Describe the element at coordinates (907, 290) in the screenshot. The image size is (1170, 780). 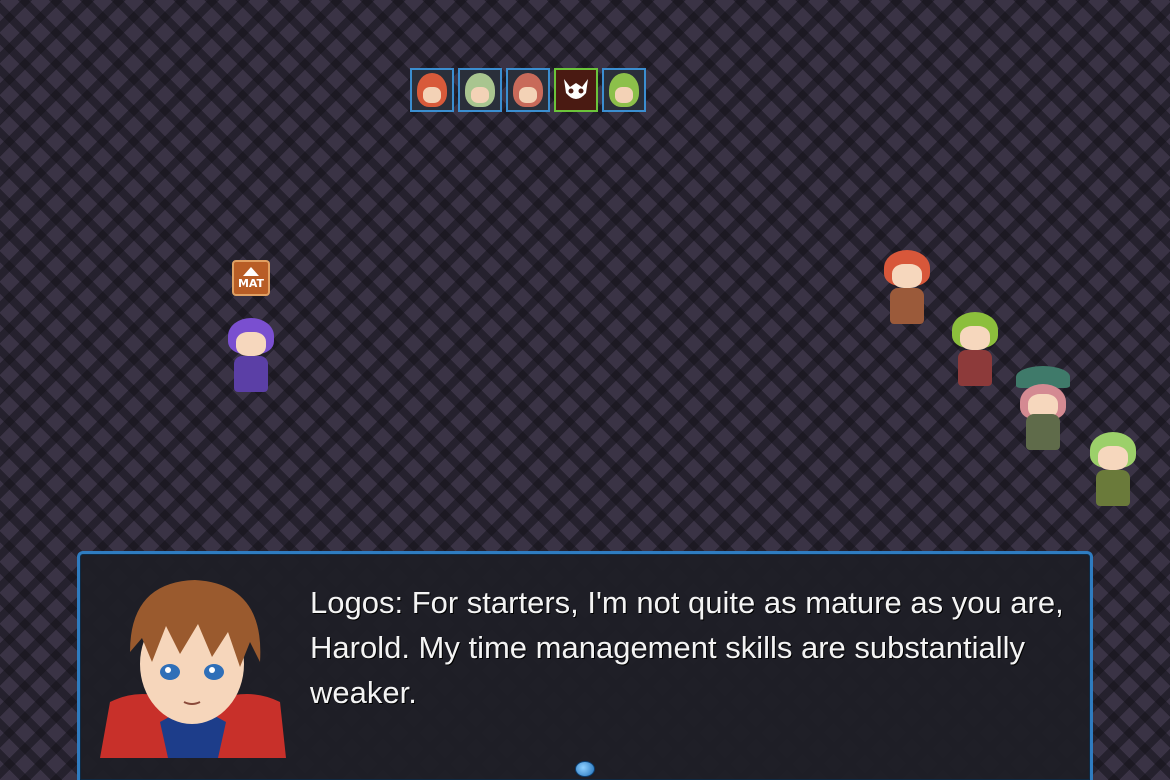
I see `party-sprite-red-hero` at that location.